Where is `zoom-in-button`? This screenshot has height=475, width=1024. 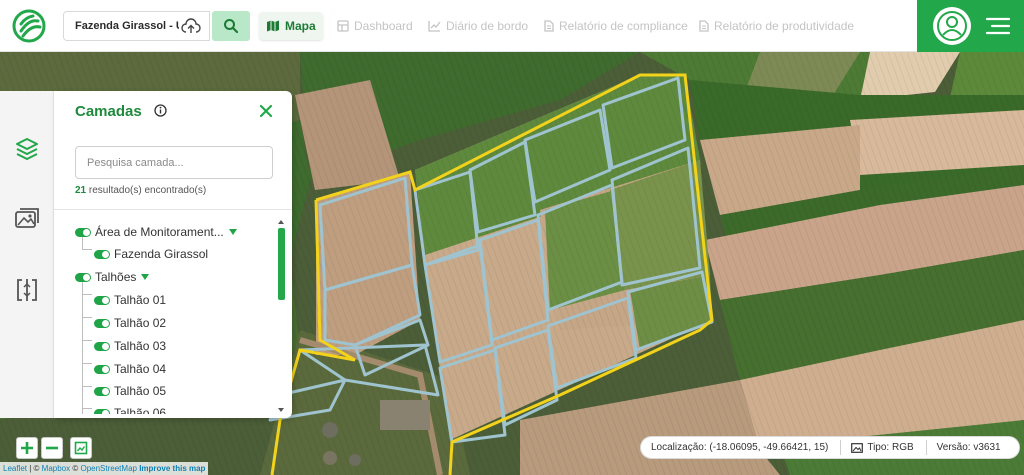 zoom-in-button is located at coordinates (27, 448).